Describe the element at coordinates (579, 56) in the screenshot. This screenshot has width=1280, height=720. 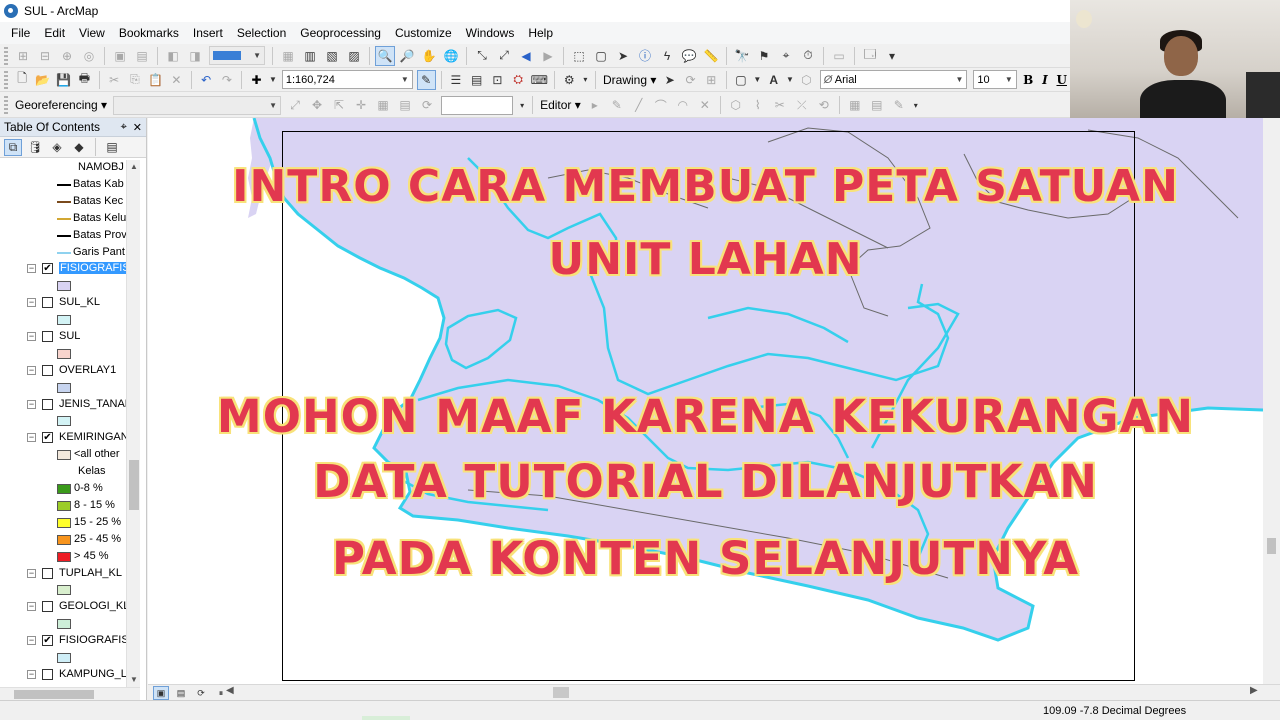
I see `select-features-icon: ⬚` at that location.